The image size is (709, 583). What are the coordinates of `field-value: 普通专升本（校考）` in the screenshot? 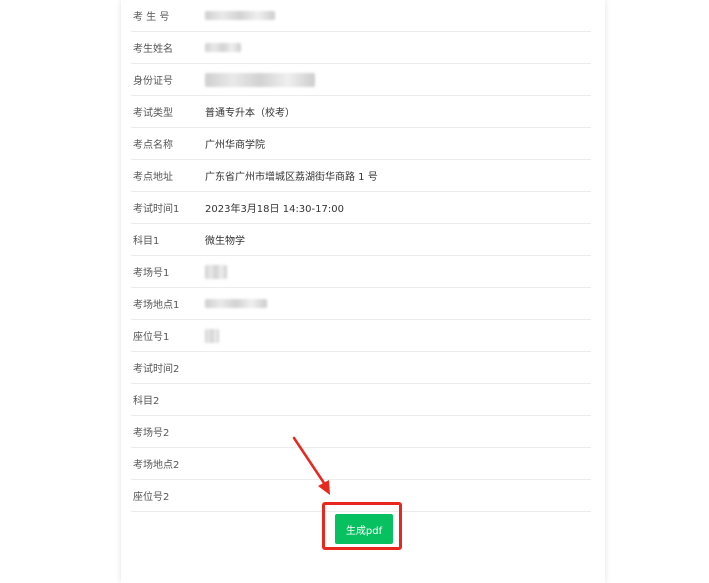 It's located at (250, 113).